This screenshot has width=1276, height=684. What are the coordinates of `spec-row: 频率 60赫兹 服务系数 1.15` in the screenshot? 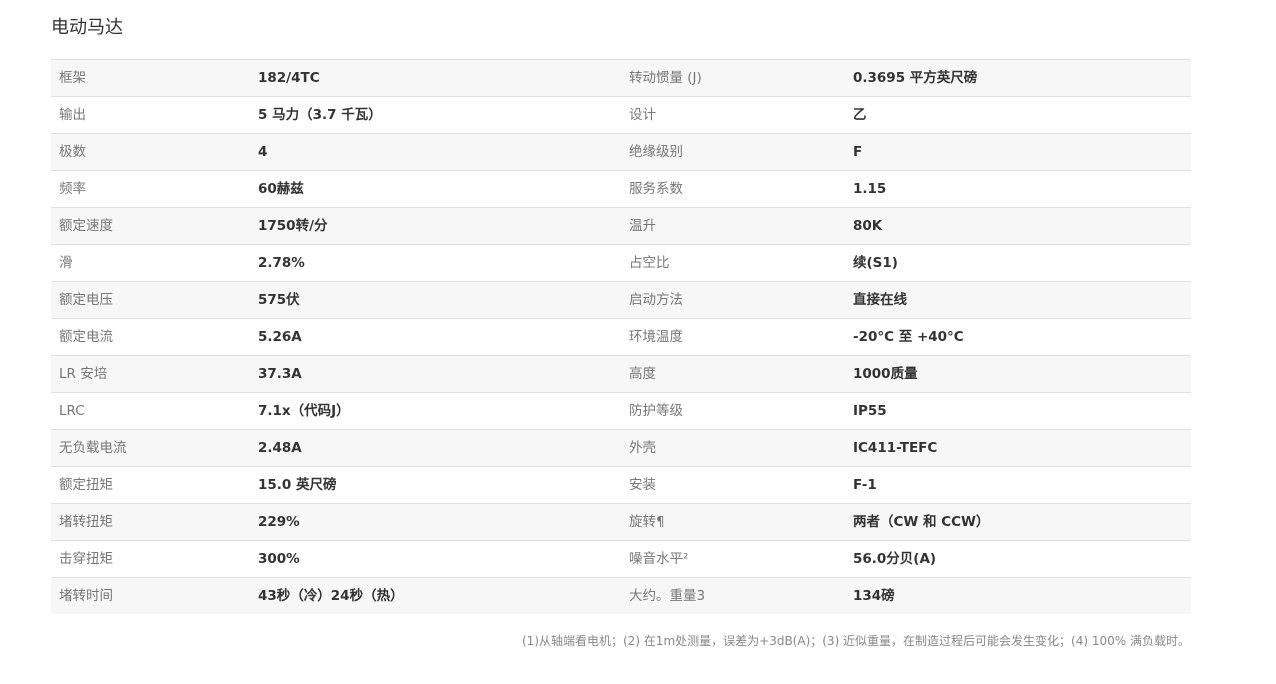 It's located at (621, 189).